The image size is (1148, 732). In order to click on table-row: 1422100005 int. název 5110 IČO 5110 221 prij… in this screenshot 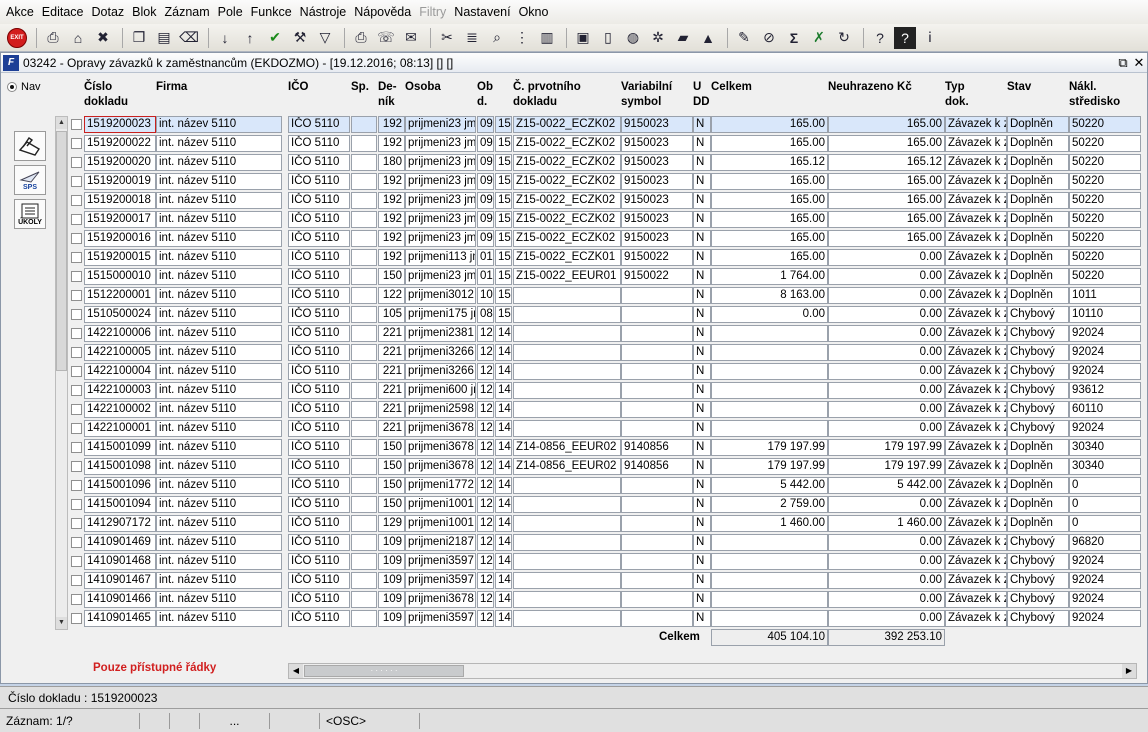, I will do `click(574, 352)`.